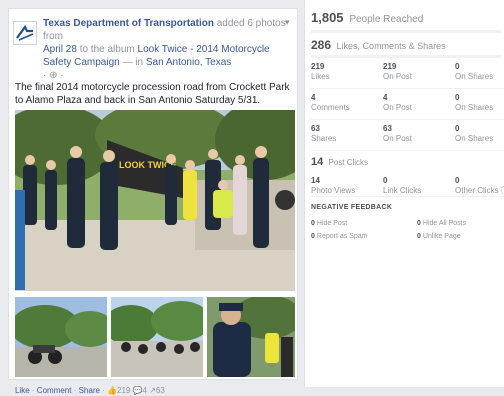 The height and width of the screenshot is (396, 504). I want to click on chevron-down-icon: ▾, so click(290, 22).